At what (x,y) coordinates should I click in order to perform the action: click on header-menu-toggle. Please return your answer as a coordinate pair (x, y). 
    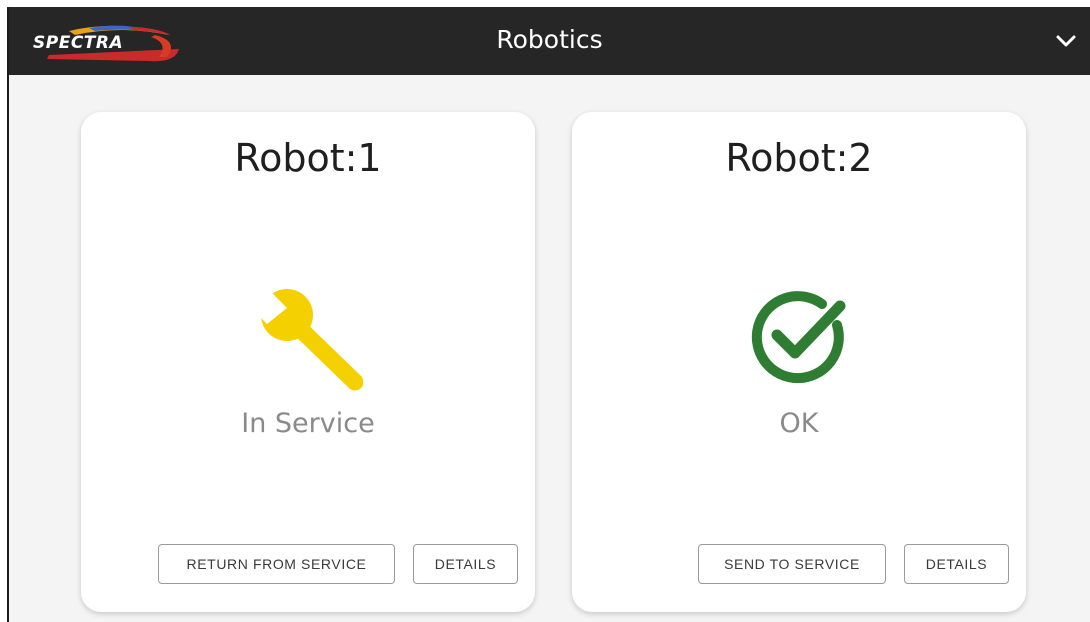
    Looking at the image, I should click on (1066, 41).